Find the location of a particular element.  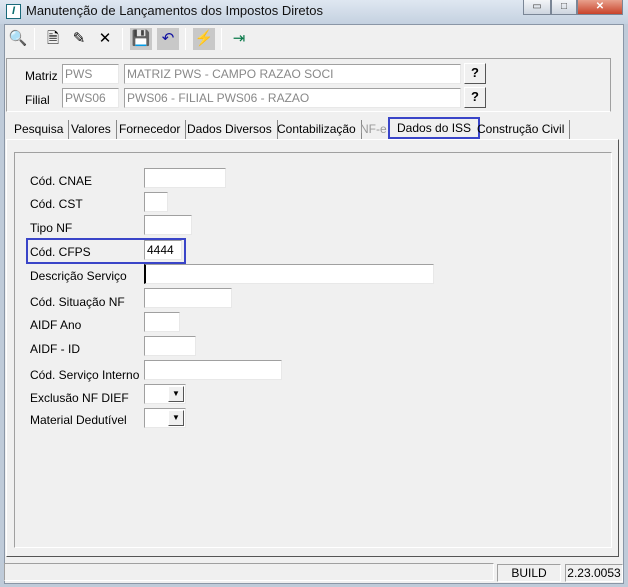

matriz-label: Matriz is located at coordinates (41, 76).